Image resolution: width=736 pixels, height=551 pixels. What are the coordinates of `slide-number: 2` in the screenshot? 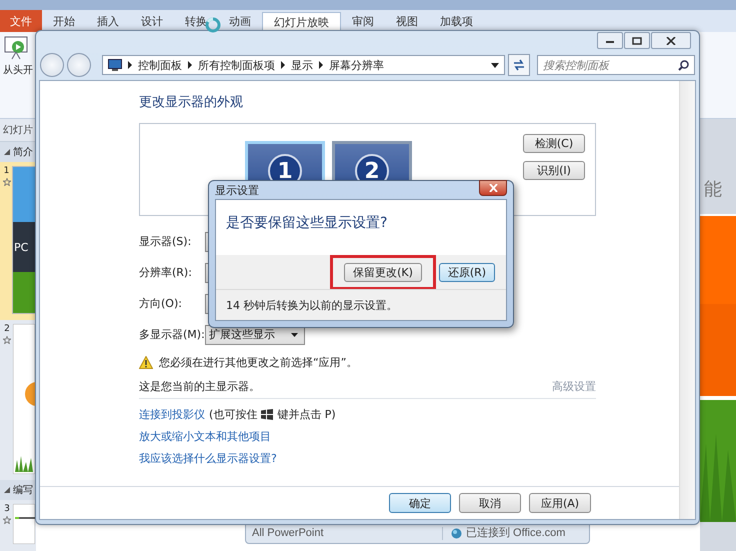 It's located at (7, 329).